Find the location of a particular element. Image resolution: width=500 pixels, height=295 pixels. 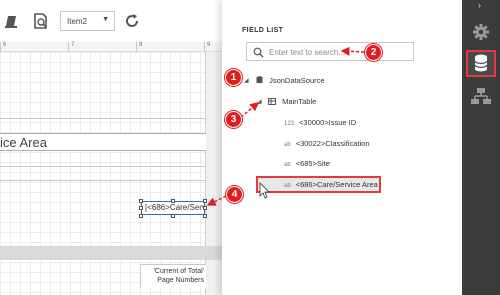

field-label: <685>Site is located at coordinates (312, 163).